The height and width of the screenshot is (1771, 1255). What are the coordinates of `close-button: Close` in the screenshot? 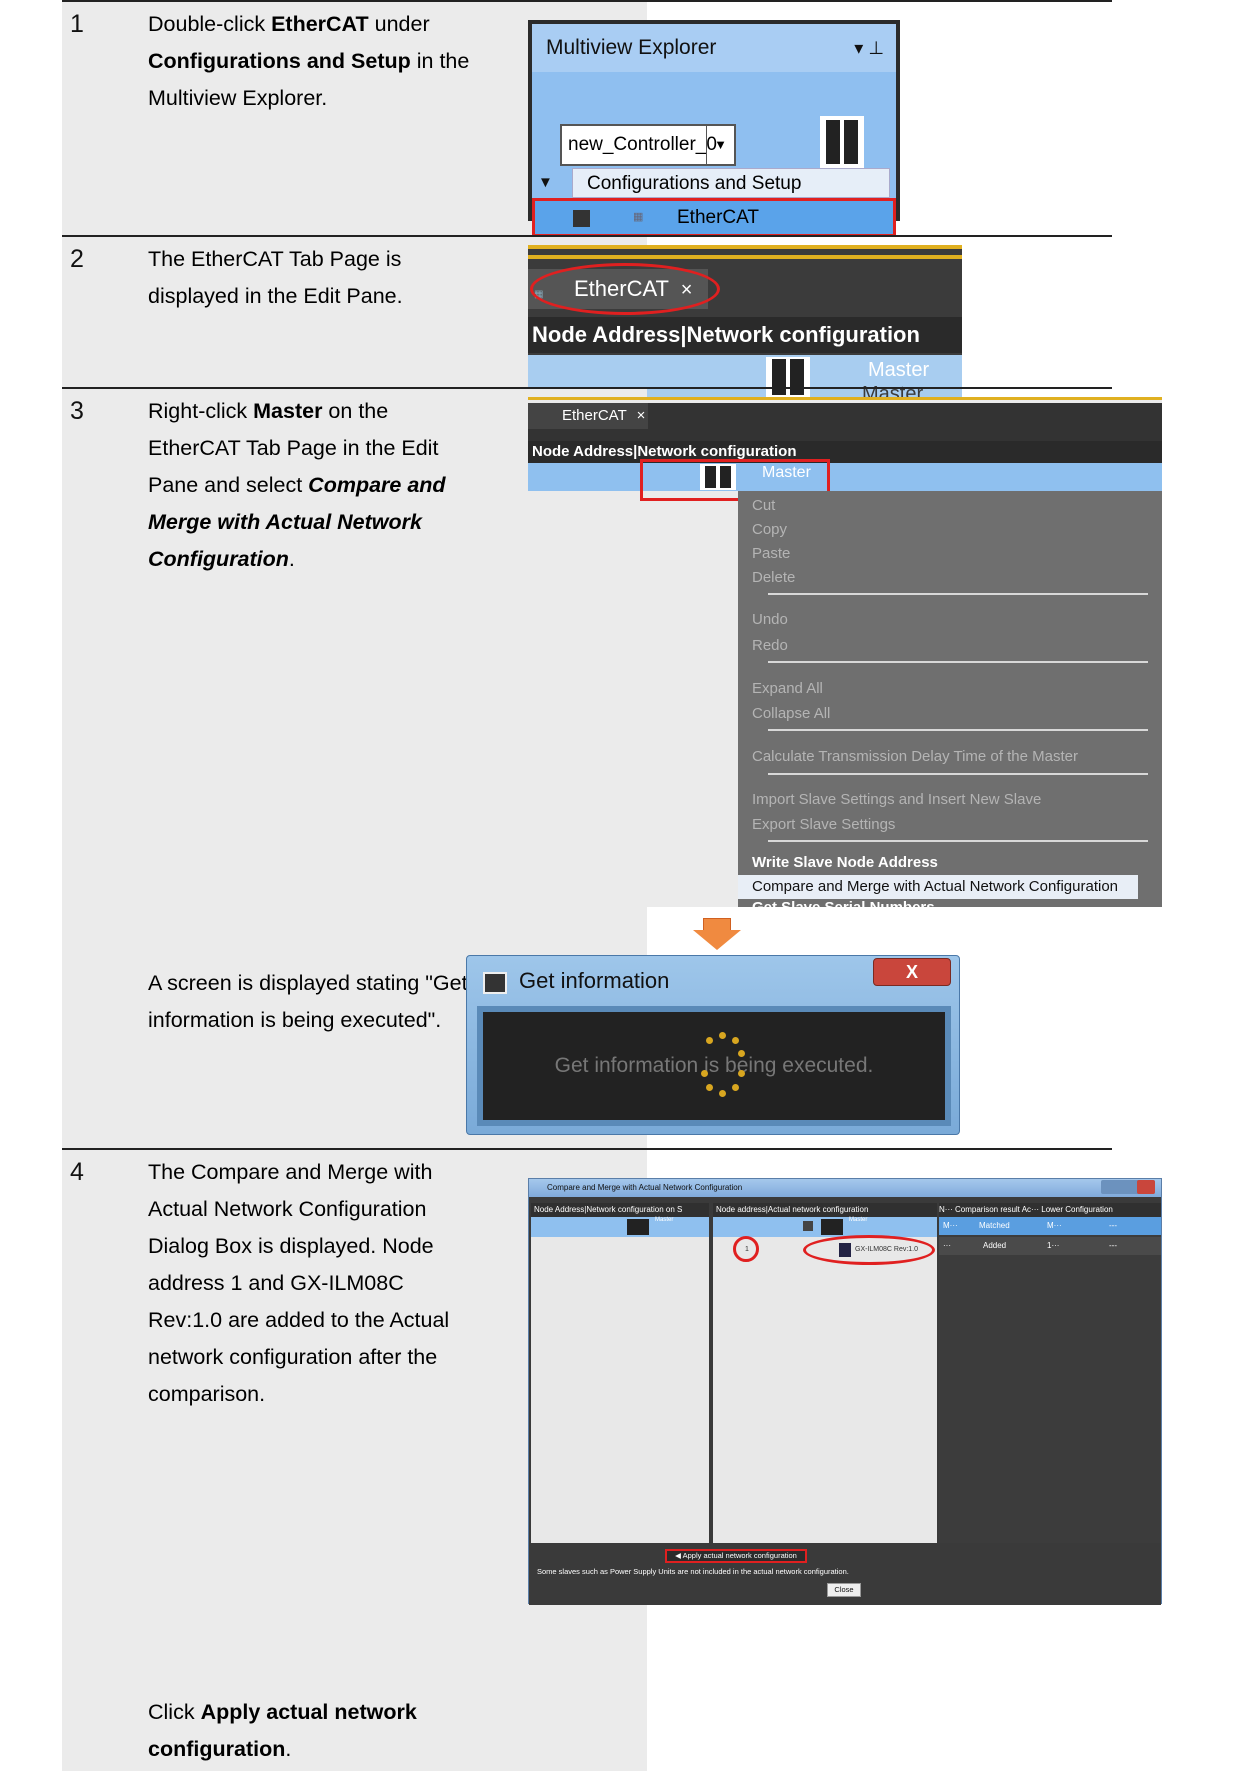 It's located at (844, 1590).